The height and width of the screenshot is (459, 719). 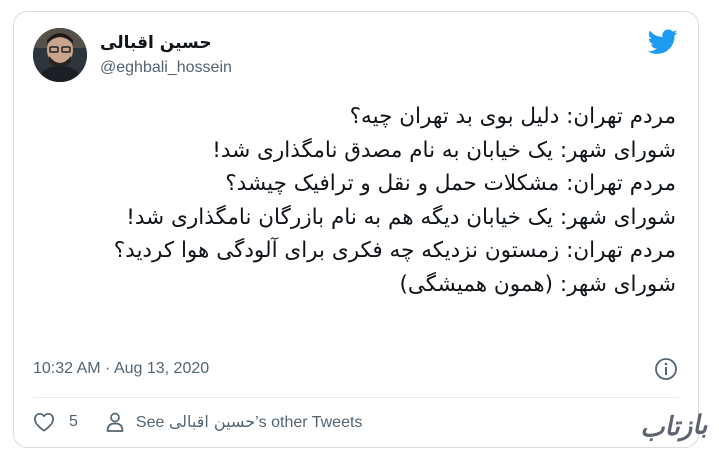 What do you see at coordinates (73, 421) in the screenshot?
I see `like-count: 5` at bounding box center [73, 421].